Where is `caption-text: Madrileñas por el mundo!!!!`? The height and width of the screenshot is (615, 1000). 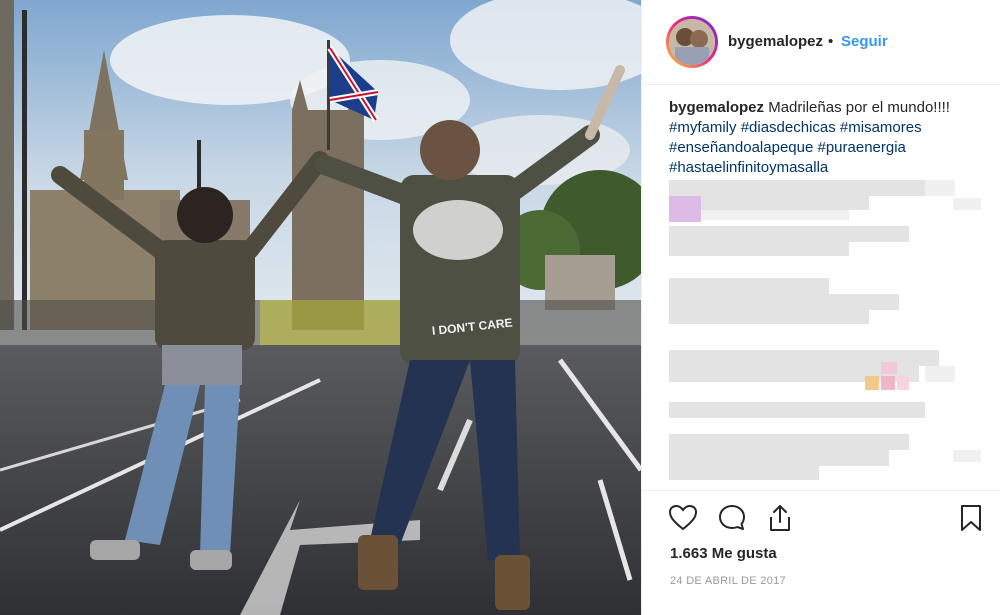 caption-text: Madrileñas por el mundo!!!! is located at coordinates (859, 107).